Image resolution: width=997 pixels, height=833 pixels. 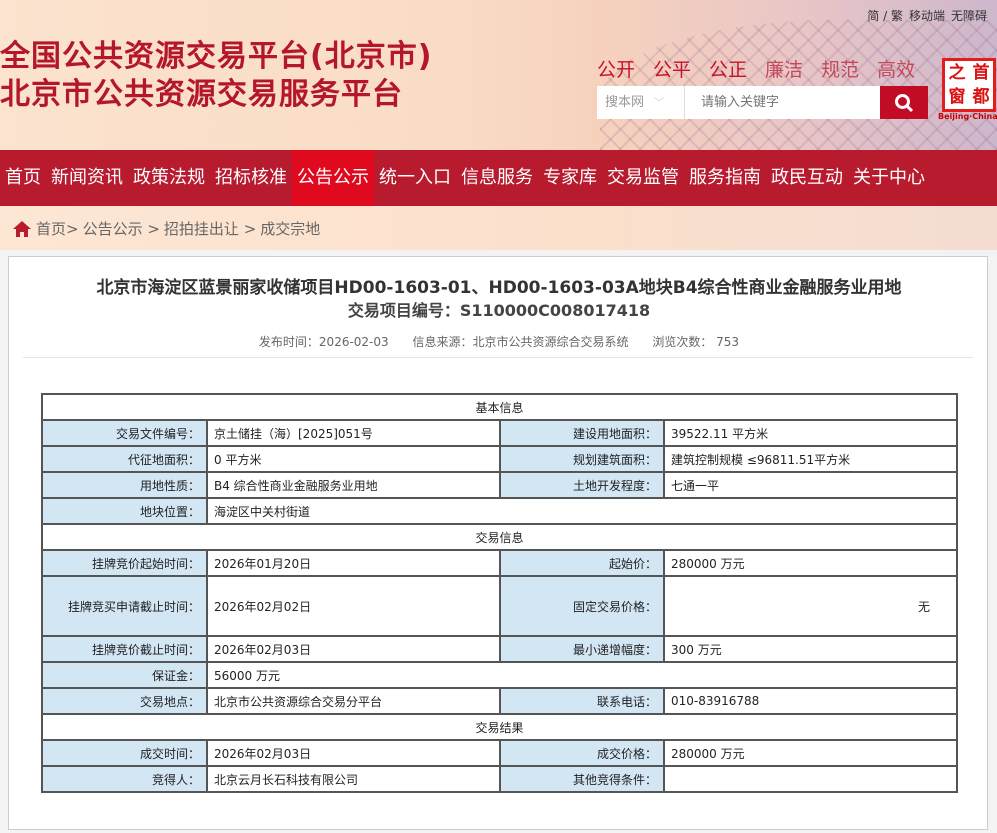 I want to click on table-row: 竞得人： 北京云月长石科技有限公司 其他竞得条件：, so click(x=499, y=779).